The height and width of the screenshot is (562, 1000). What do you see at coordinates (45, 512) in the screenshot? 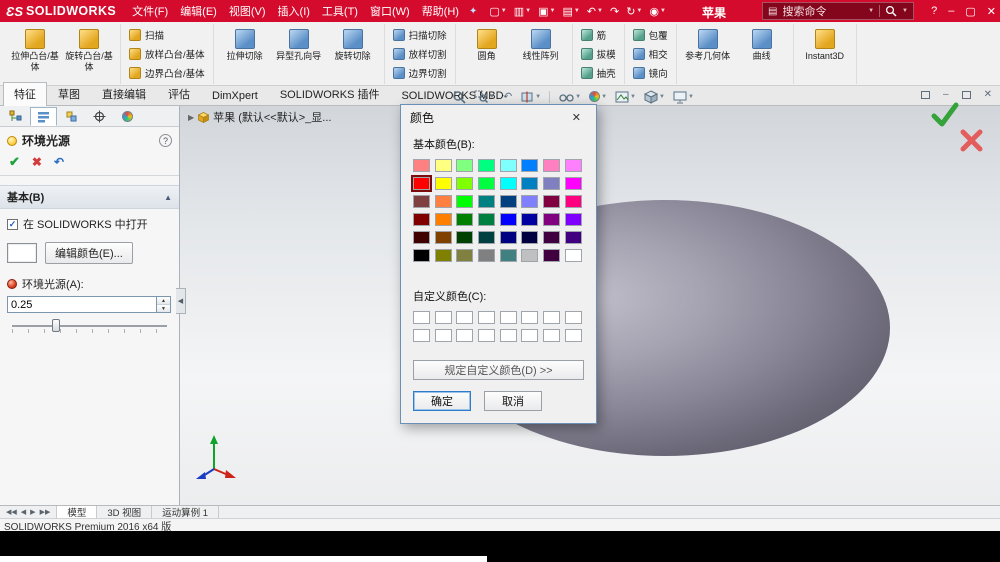
I see `scroll-last-icon: ▶▶` at bounding box center [45, 512].